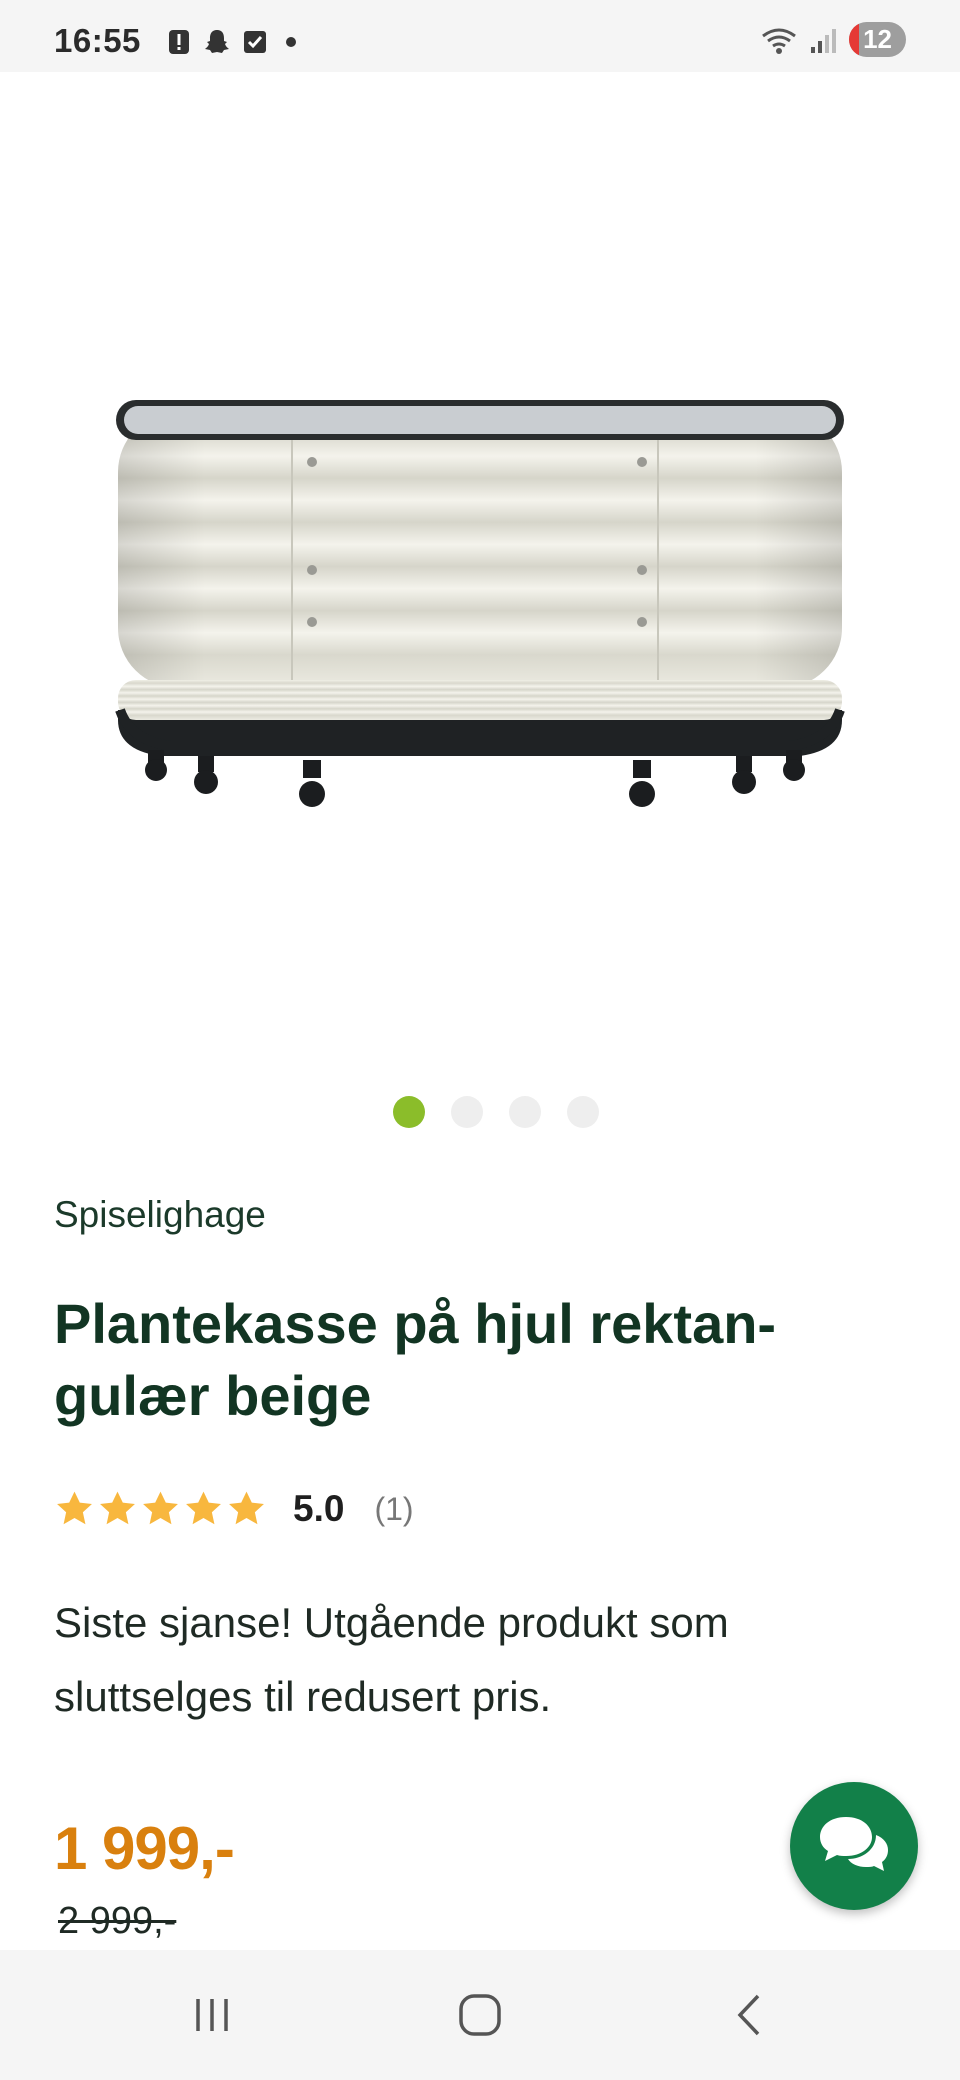  I want to click on rating-count: (1), so click(394, 1508).